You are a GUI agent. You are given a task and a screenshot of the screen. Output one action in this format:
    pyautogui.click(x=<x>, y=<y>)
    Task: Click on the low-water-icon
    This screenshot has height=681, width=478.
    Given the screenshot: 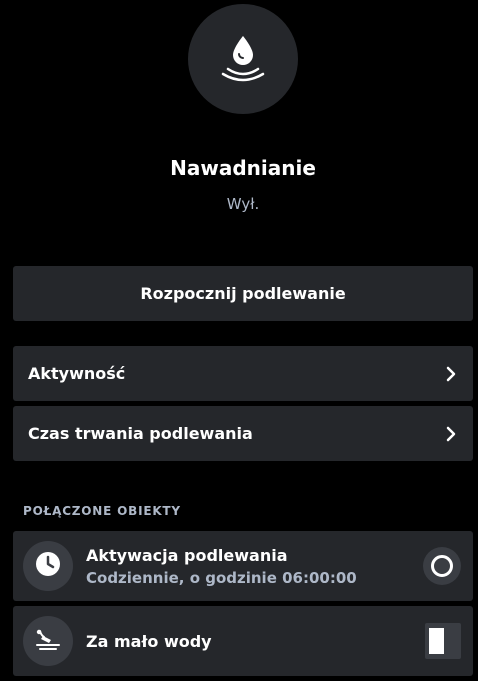 What is the action you would take?
    pyautogui.click(x=48, y=641)
    